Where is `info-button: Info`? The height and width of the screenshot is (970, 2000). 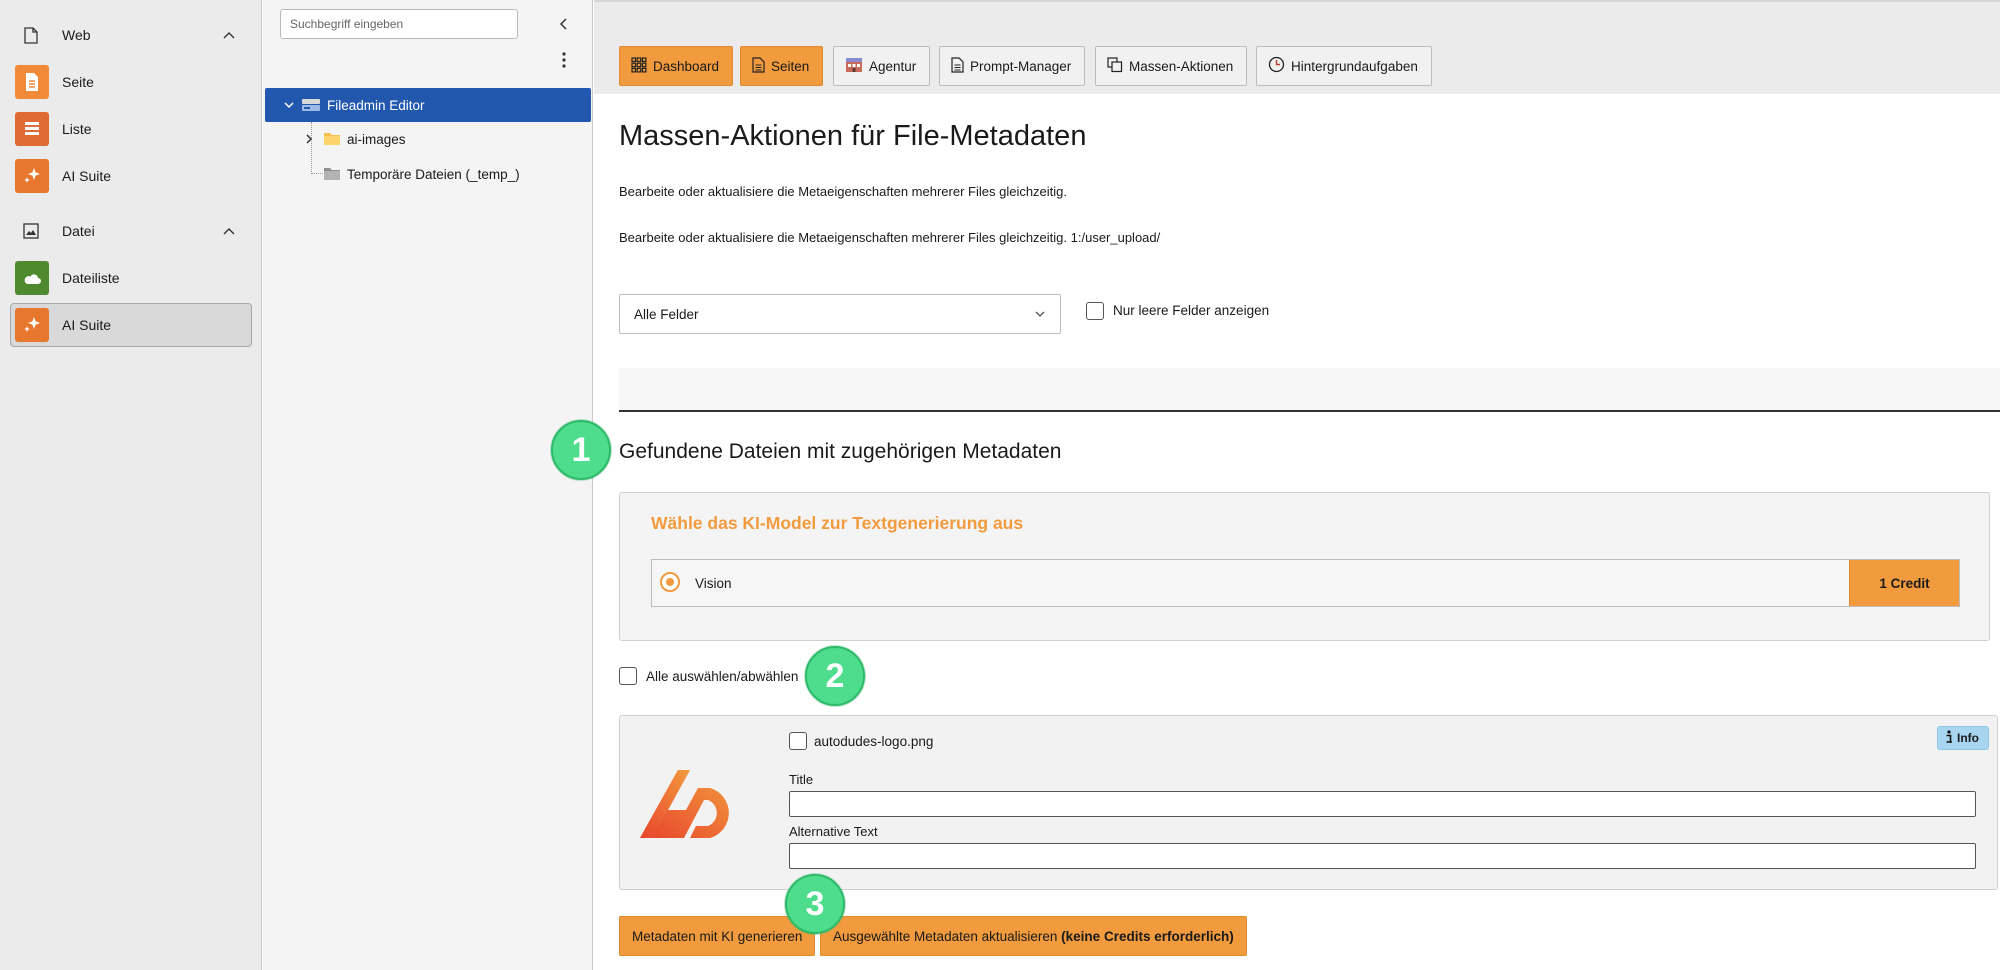 info-button: Info is located at coordinates (1963, 738).